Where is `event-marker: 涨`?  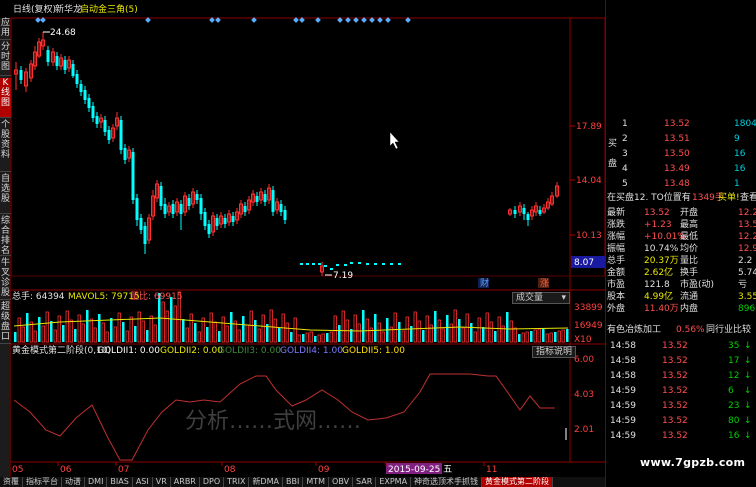 event-marker: 涨 is located at coordinates (544, 283).